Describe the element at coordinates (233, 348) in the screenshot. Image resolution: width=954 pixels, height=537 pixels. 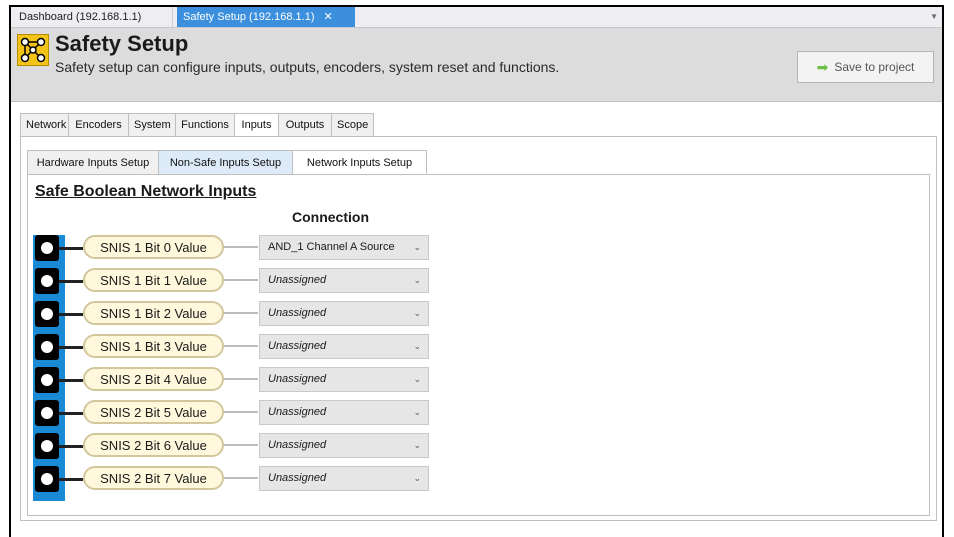
I see `input-row: SNIS 1 Bit 3 Value Unassigned ⌄` at that location.